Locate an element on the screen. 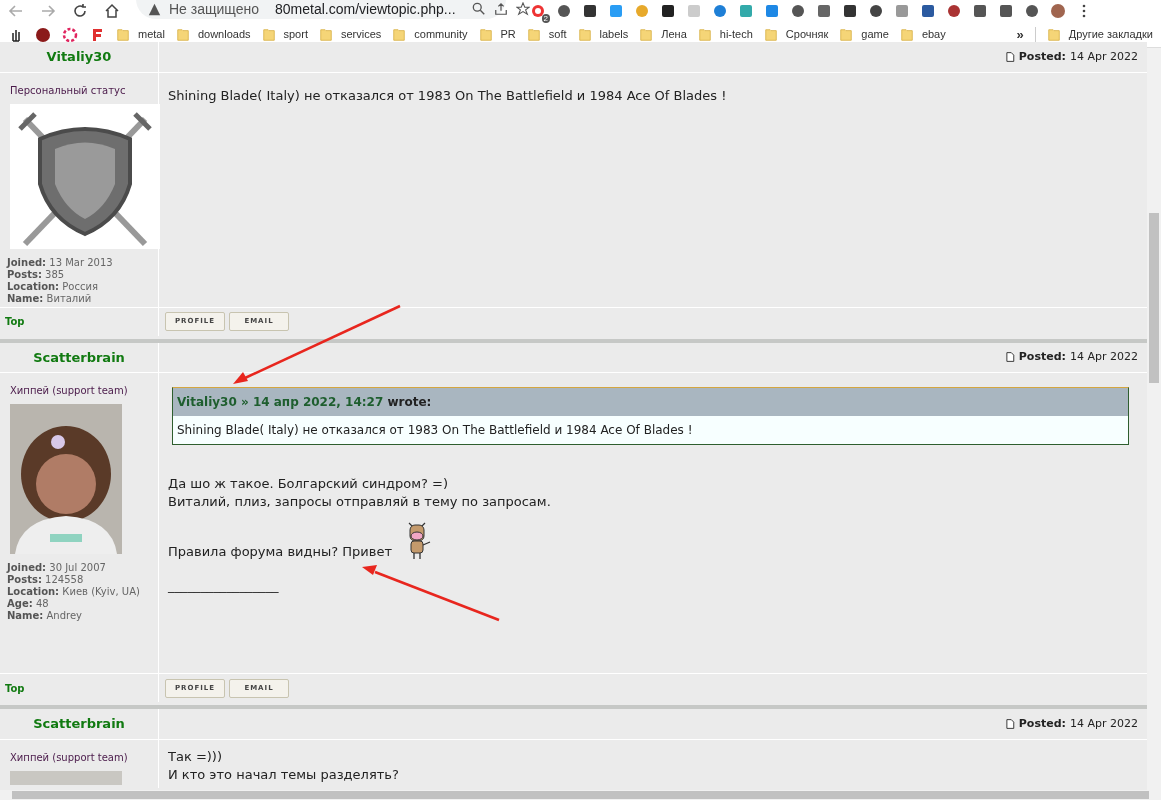 The image size is (1161, 800). bookmark: Лена is located at coordinates (663, 34).